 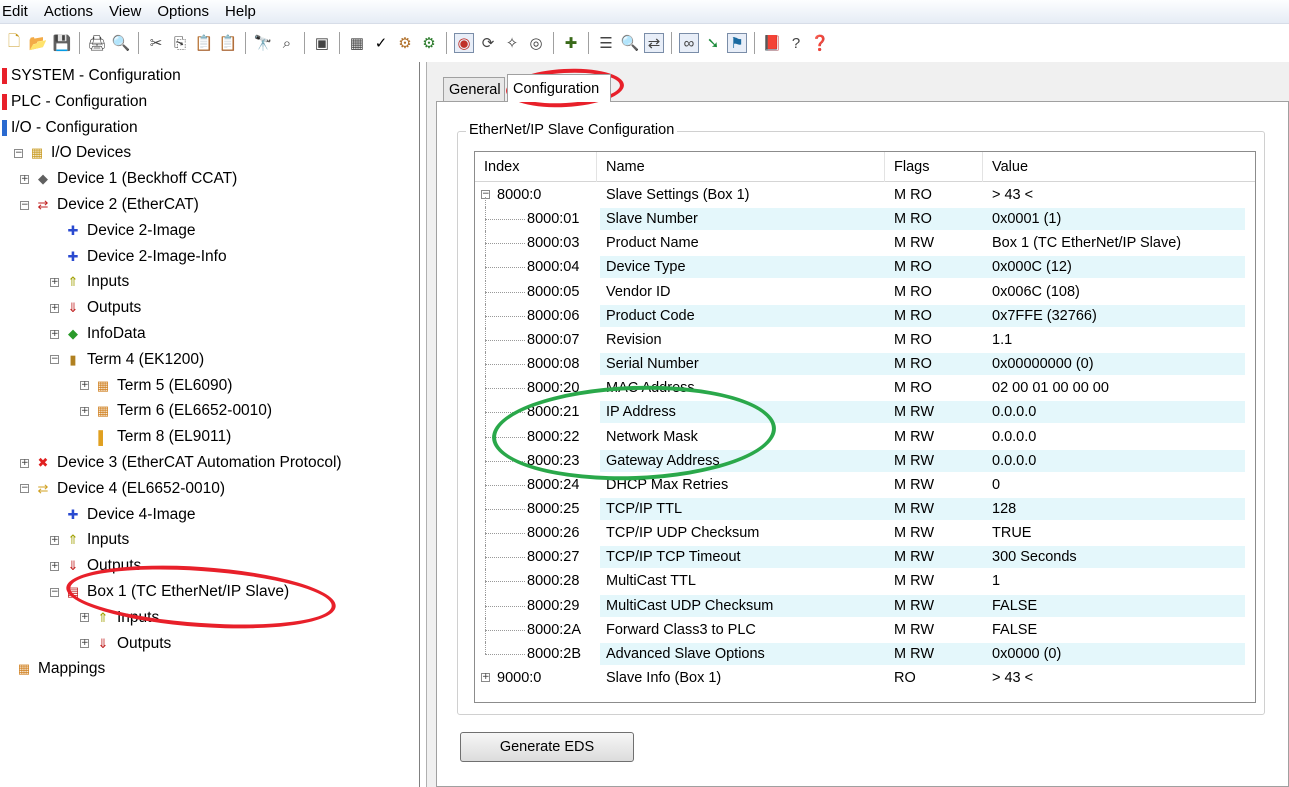 What do you see at coordinates (865, 339) in the screenshot?
I see `table-row: 8000:07 Revision M RO 1.1` at bounding box center [865, 339].